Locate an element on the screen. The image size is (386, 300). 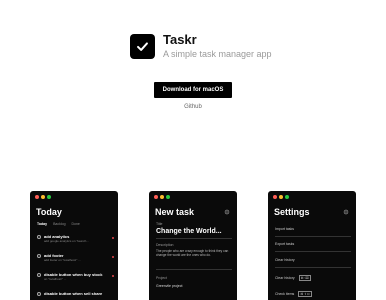
tab-done: Done is located at coordinates (76, 224).